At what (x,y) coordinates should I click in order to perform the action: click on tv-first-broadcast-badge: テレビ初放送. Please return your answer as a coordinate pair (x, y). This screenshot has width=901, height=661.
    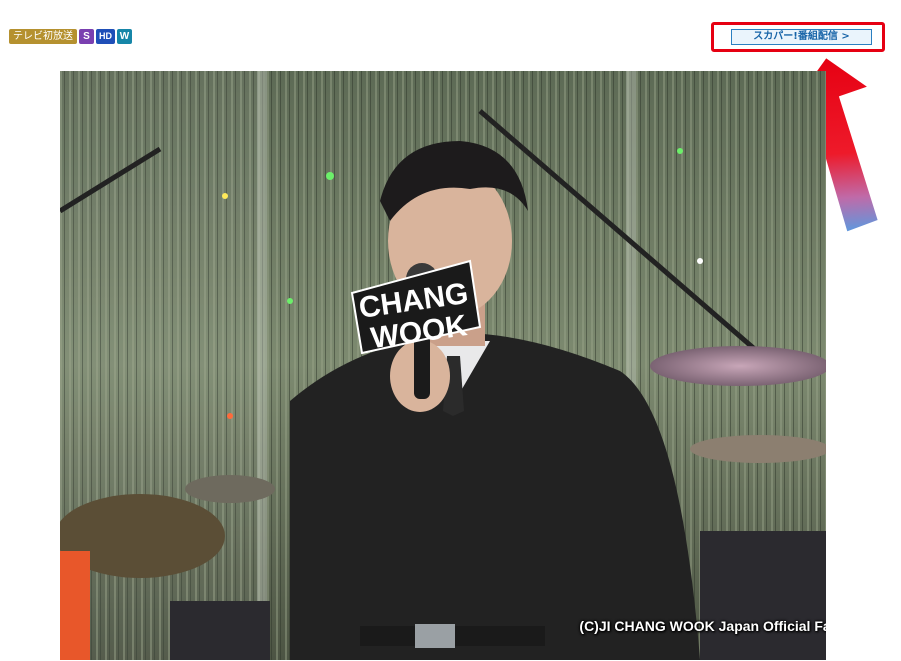
    Looking at the image, I should click on (43, 36).